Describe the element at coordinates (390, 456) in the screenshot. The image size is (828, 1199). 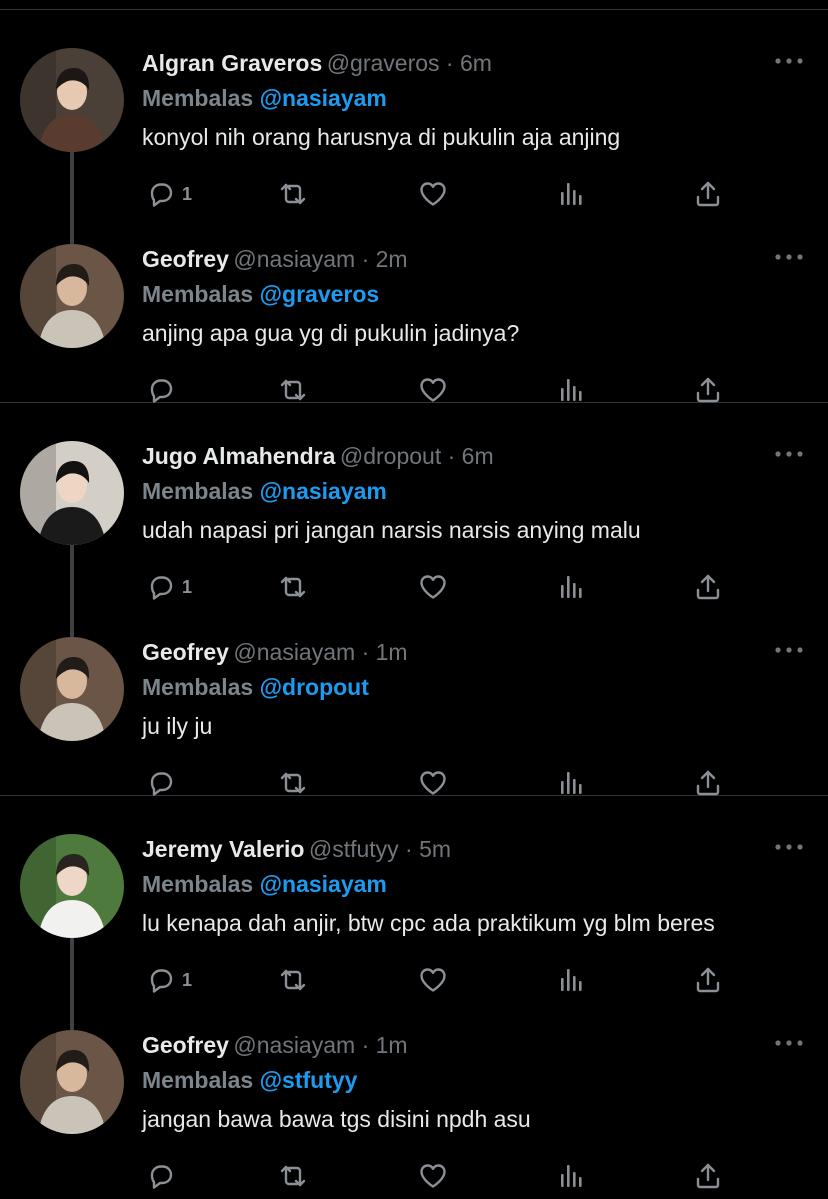
I see `author-handle: @dropout` at that location.